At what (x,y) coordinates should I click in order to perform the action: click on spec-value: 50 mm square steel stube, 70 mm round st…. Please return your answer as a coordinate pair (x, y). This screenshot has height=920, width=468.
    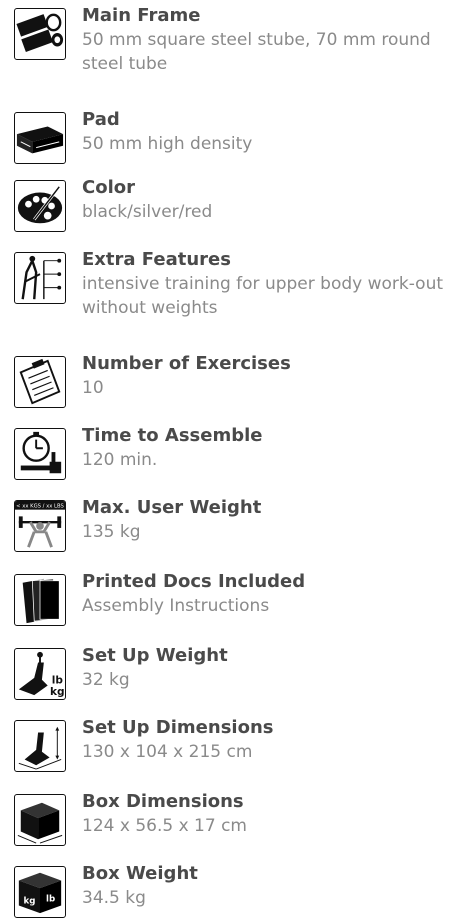
    Looking at the image, I should click on (256, 52).